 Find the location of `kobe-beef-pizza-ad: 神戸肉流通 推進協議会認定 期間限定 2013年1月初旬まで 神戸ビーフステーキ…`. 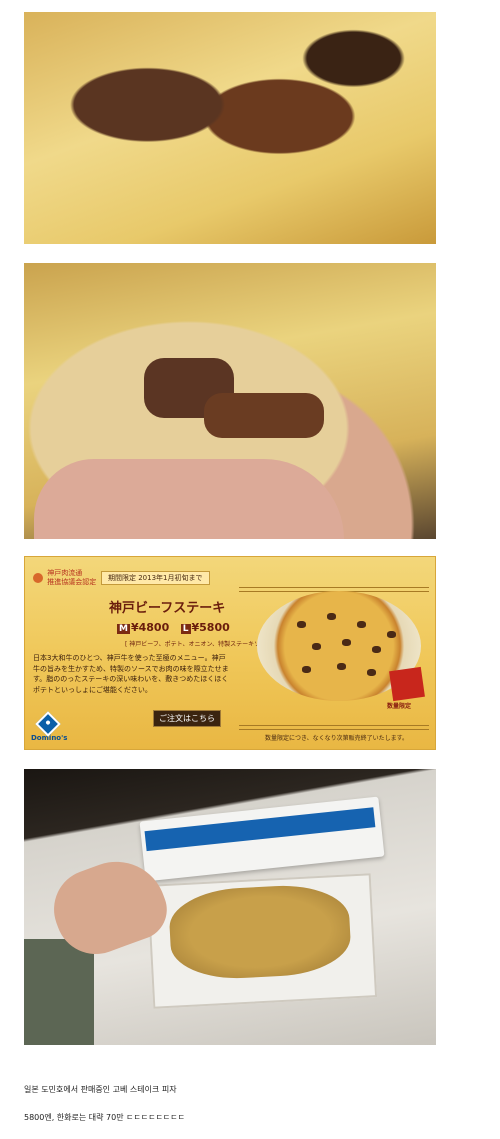

kobe-beef-pizza-ad: 神戸肉流通 推進協議会認定 期間限定 2013年1月初旬まで 神戸ビーフステーキ… is located at coordinates (230, 653).